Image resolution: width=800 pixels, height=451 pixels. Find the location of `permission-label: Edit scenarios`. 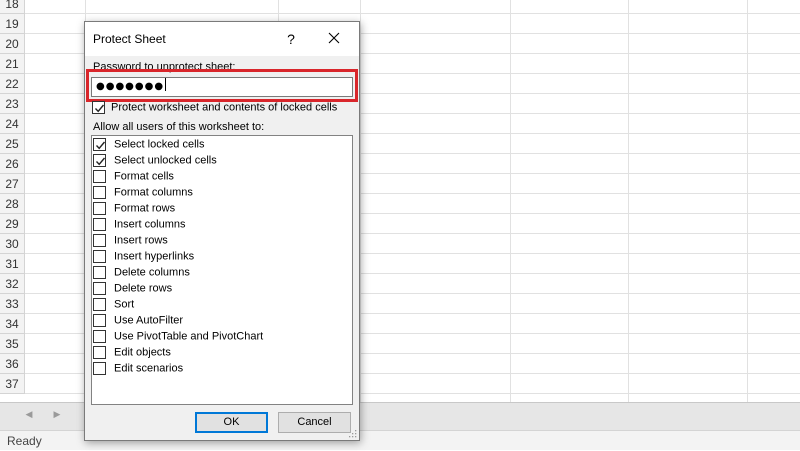

permission-label: Edit scenarios is located at coordinates (149, 368).